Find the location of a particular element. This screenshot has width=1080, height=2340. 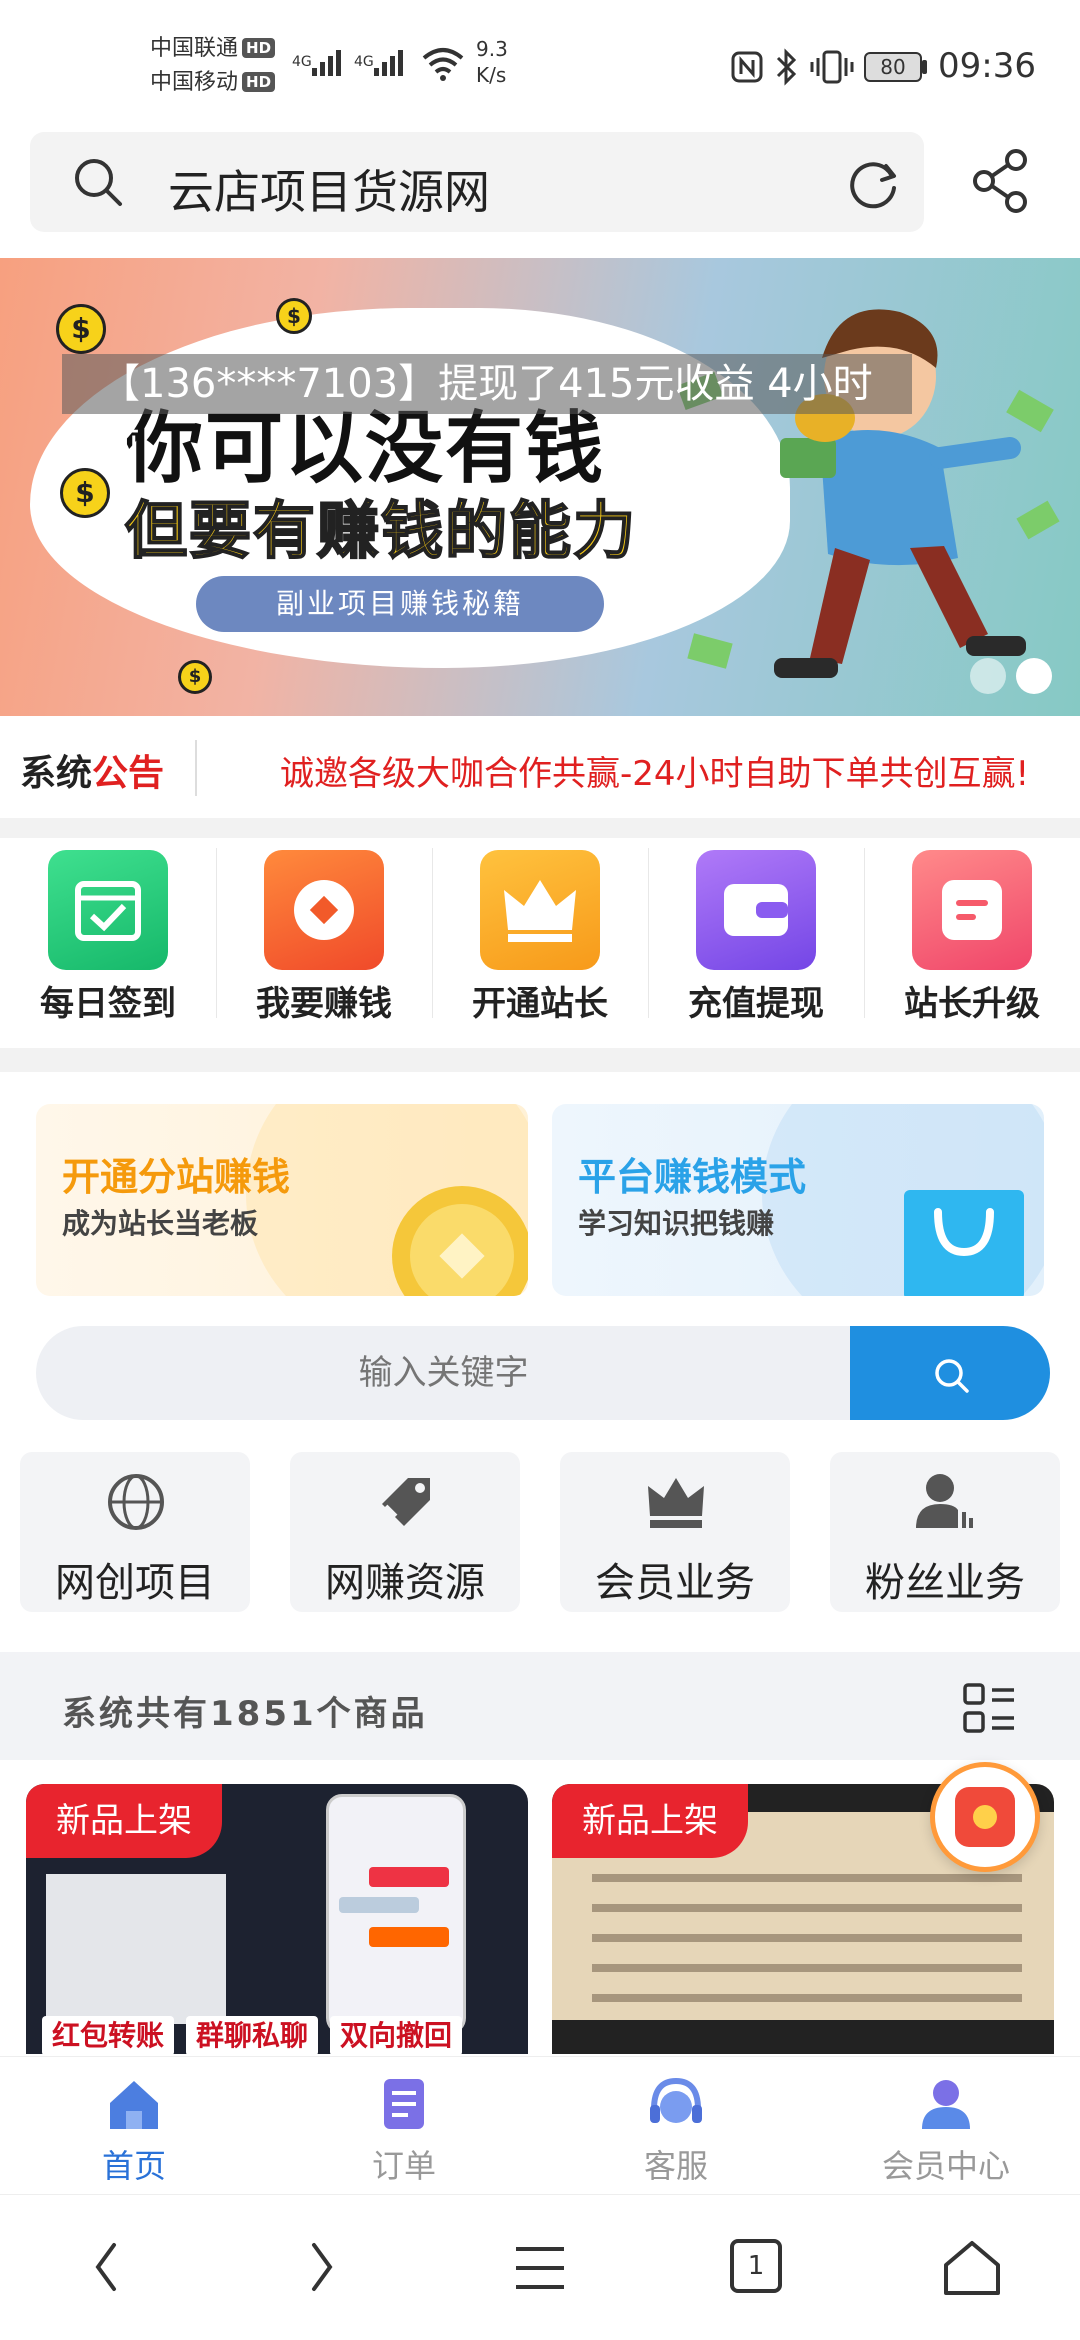

notice-title: 系统公告 is located at coordinates (92, 773).